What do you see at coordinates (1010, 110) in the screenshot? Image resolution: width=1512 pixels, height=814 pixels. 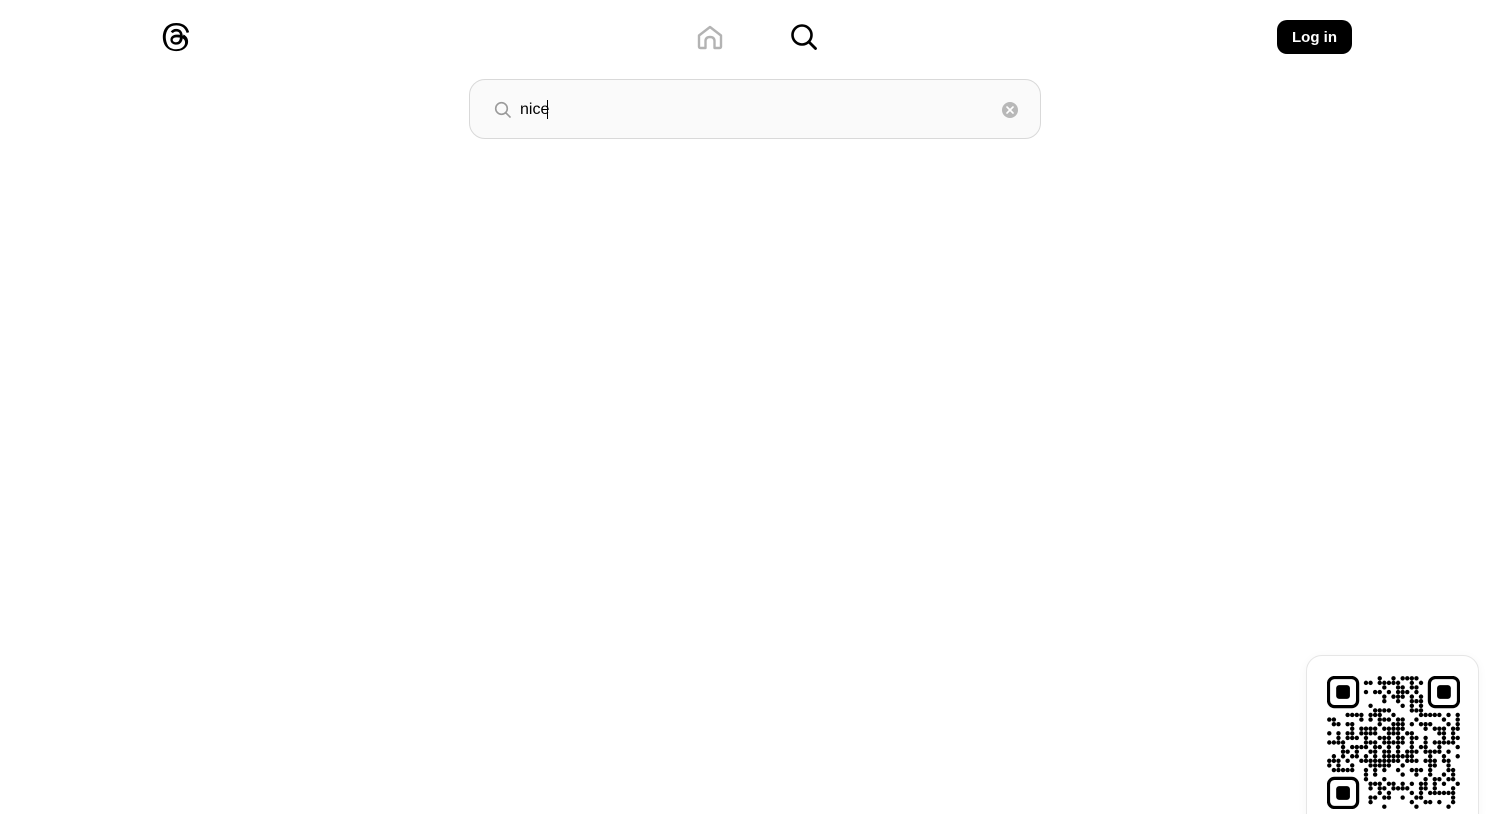 I see `clear-icon` at bounding box center [1010, 110].